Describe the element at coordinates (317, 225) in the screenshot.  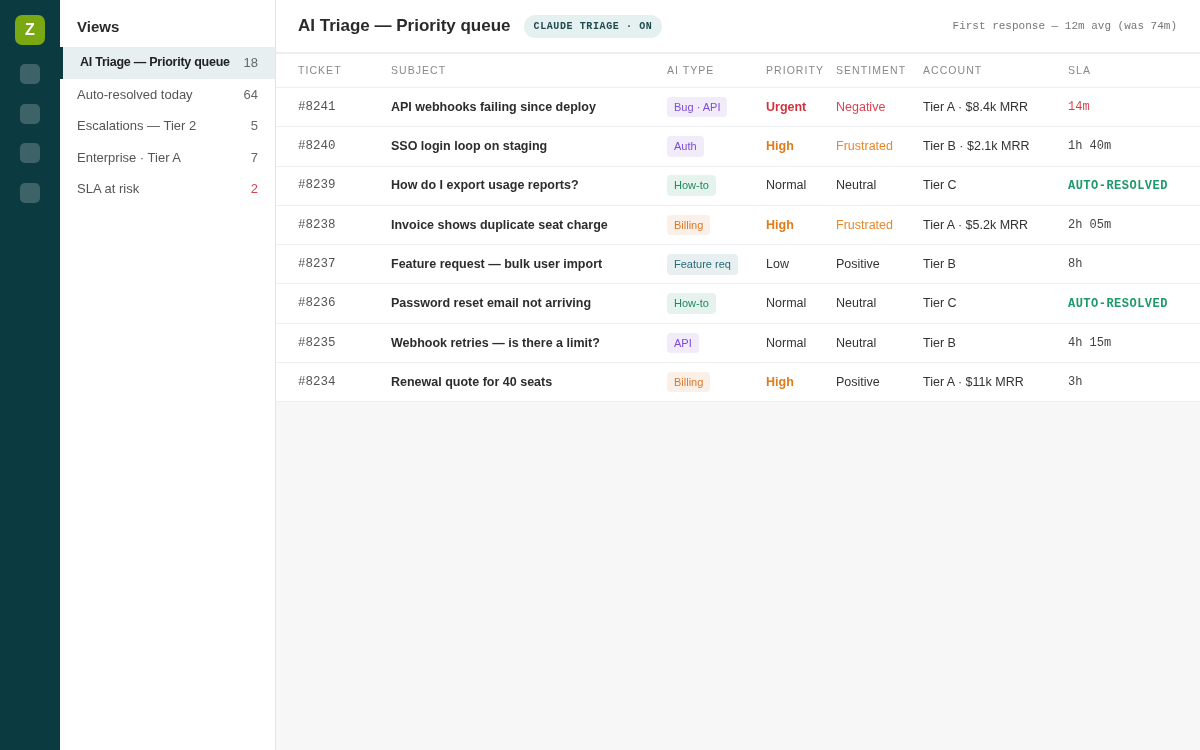
I see `ticket-id: #8238` at that location.